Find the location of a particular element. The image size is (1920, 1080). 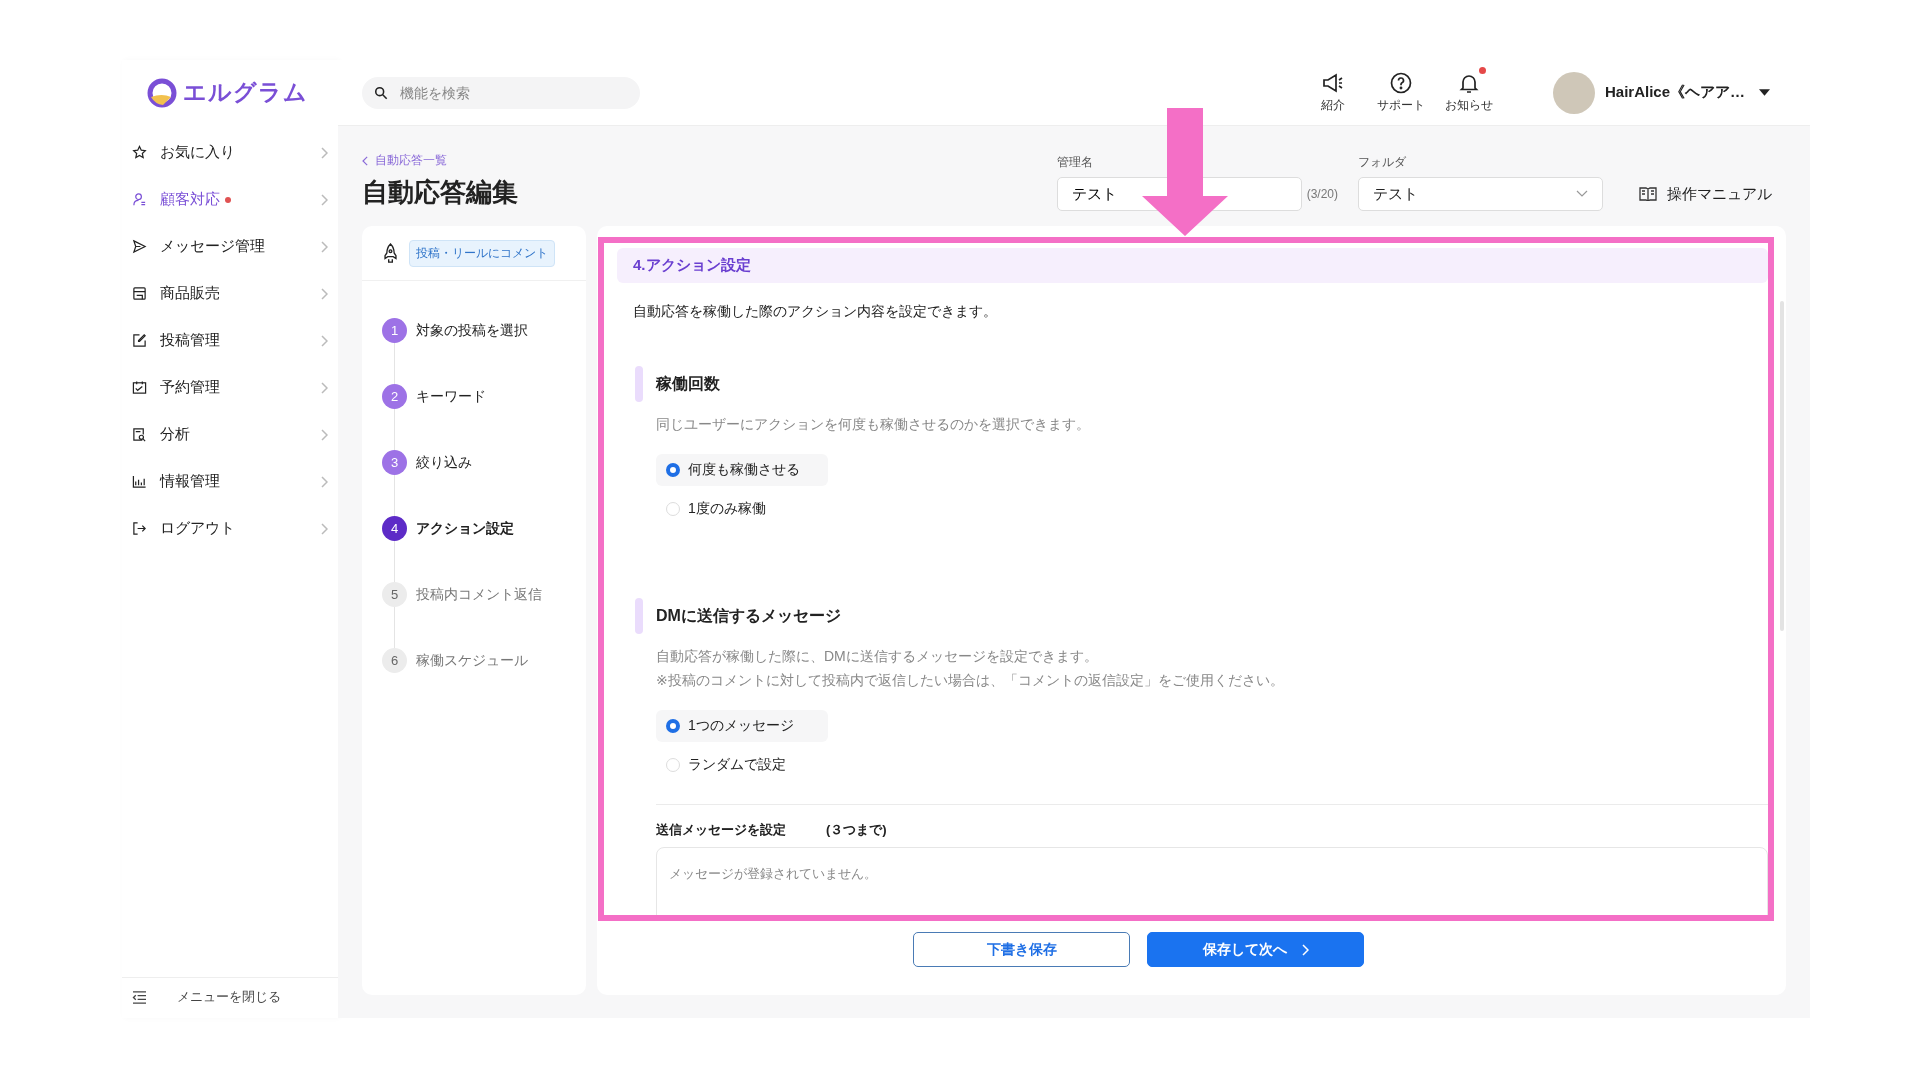

page-title: 自動応答編集 is located at coordinates (440, 192).